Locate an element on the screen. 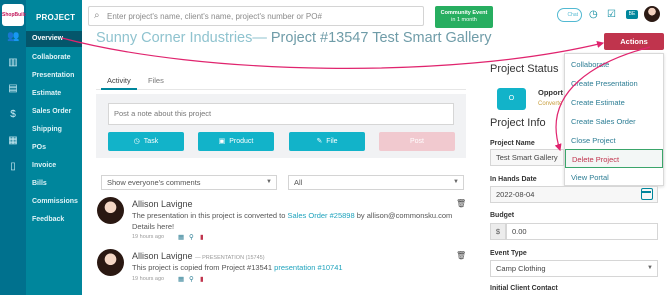  arrow-overview-to-actions is located at coordinates (333, 53).